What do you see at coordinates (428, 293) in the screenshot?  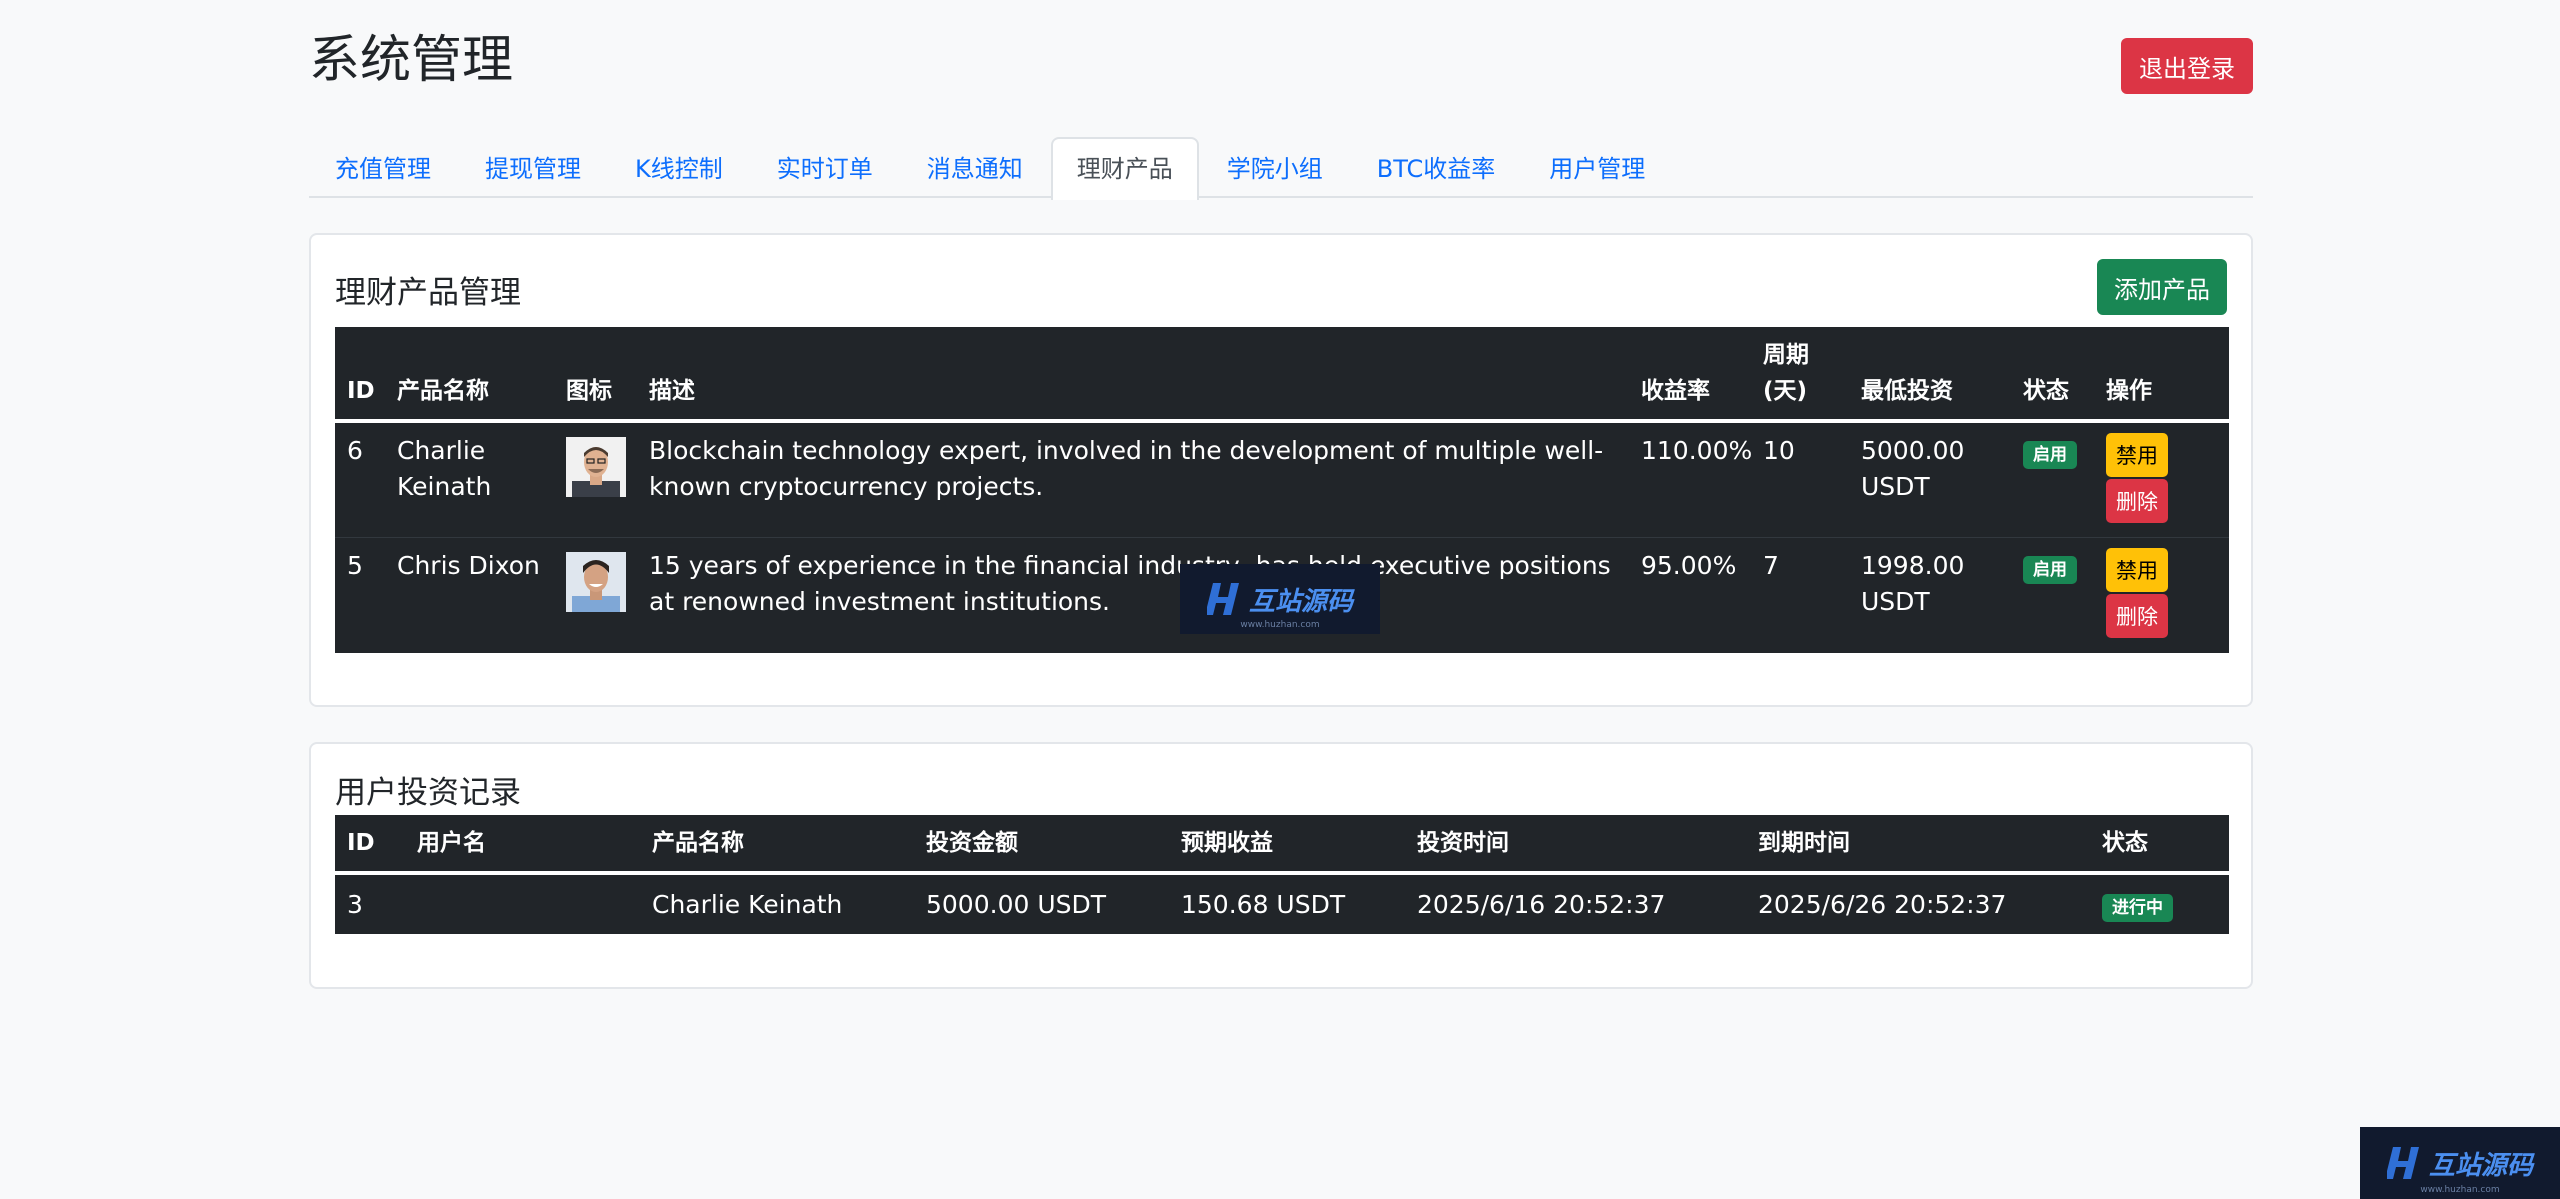 I see `products-title: 理财产品管理` at bounding box center [428, 293].